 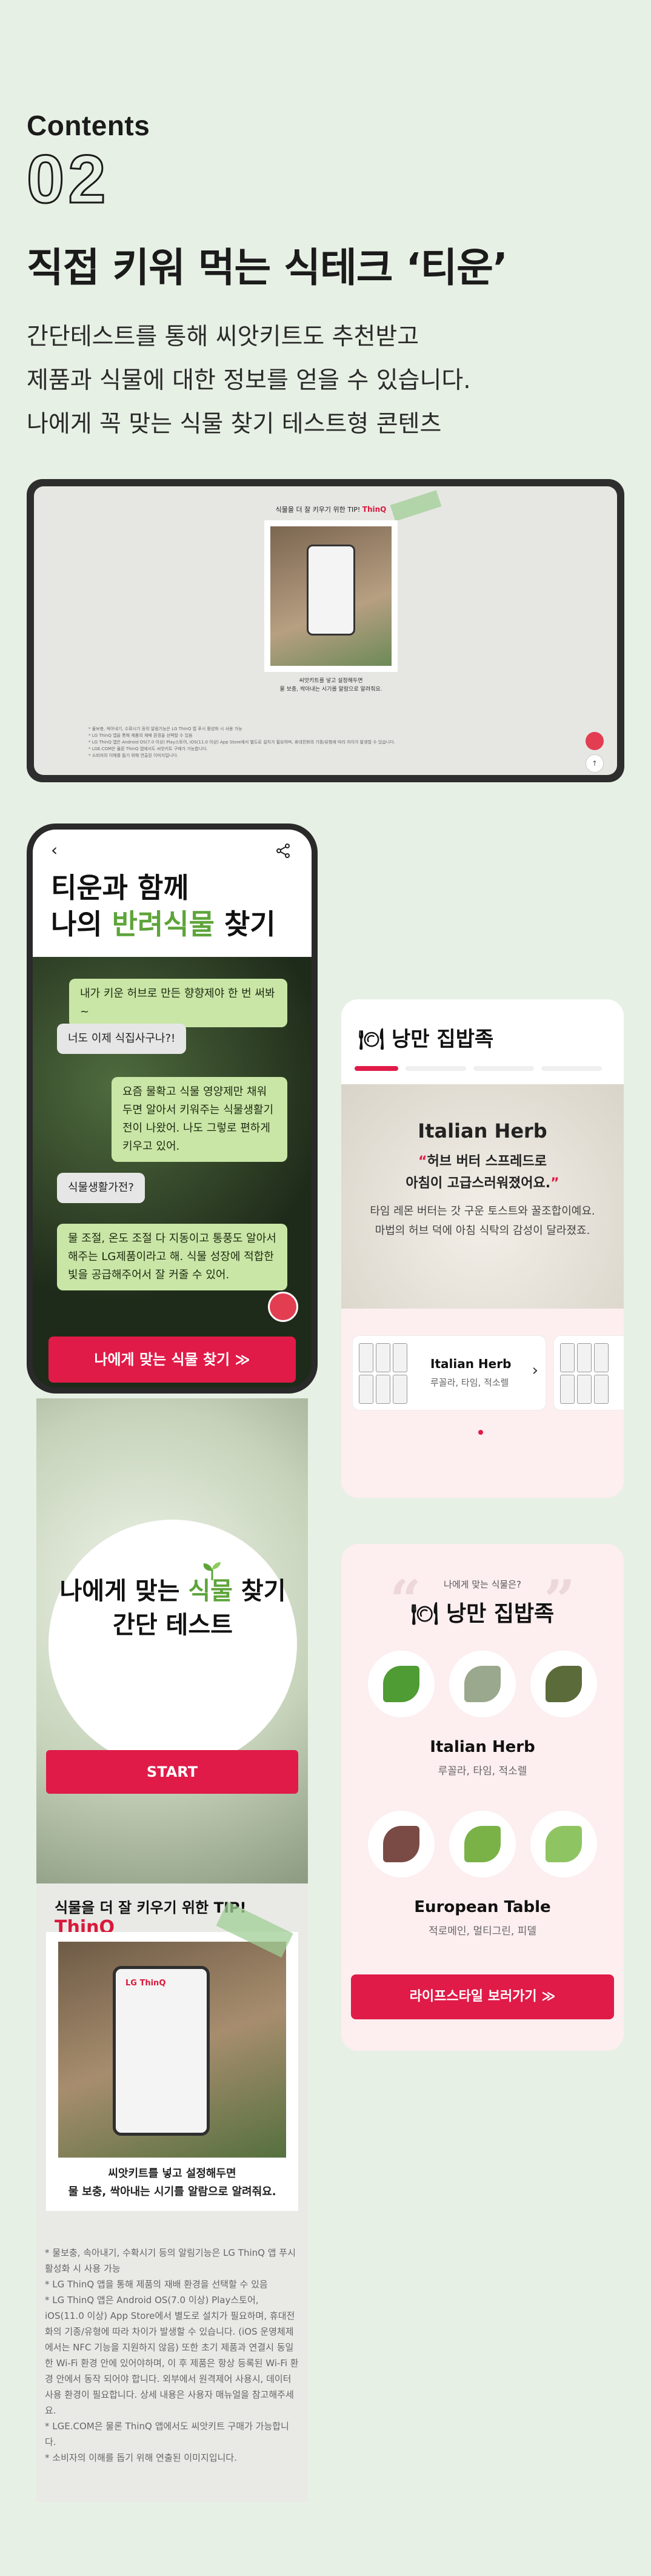 I want to click on phone-title-line1: 티운과 함께, so click(x=120, y=887).